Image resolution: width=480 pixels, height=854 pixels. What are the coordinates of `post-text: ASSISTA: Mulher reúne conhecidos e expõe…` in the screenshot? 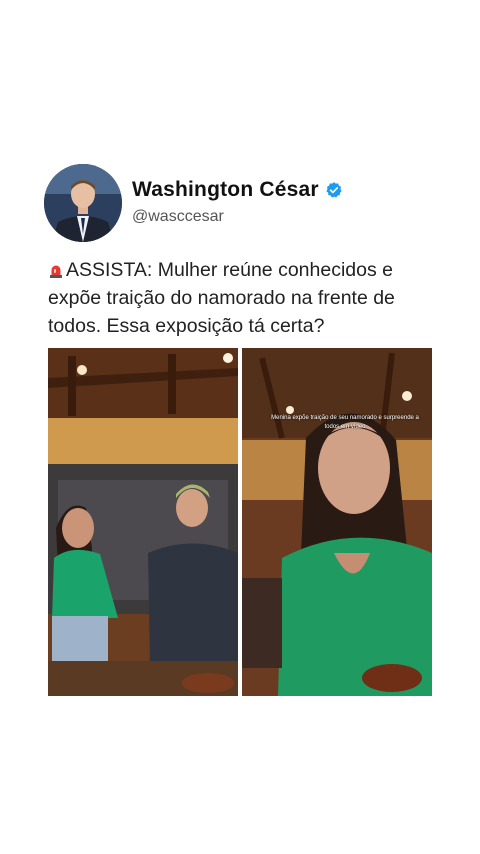 It's located at (221, 298).